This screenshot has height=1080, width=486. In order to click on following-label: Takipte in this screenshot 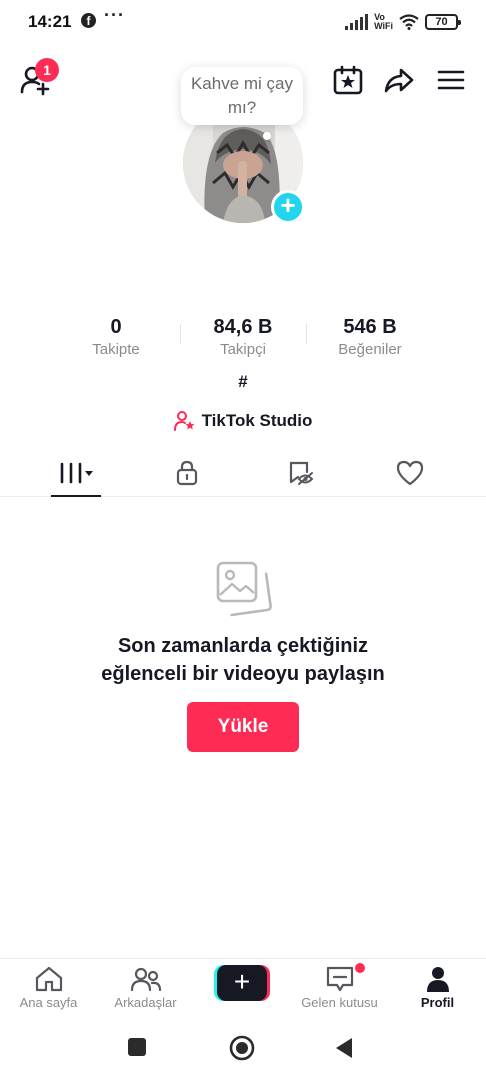, I will do `click(116, 349)`.